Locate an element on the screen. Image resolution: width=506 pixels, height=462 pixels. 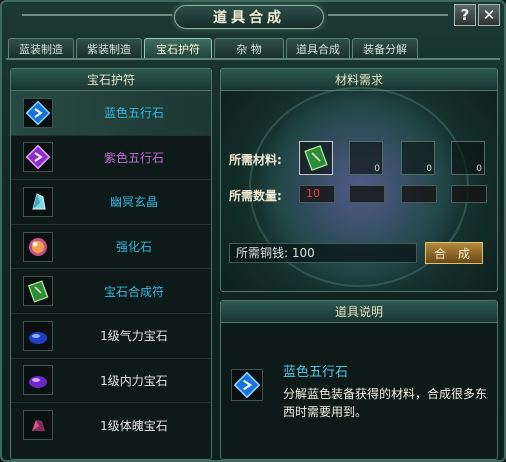
list-item-gem-talisman: 宝石合成符 is located at coordinates (111, 291).